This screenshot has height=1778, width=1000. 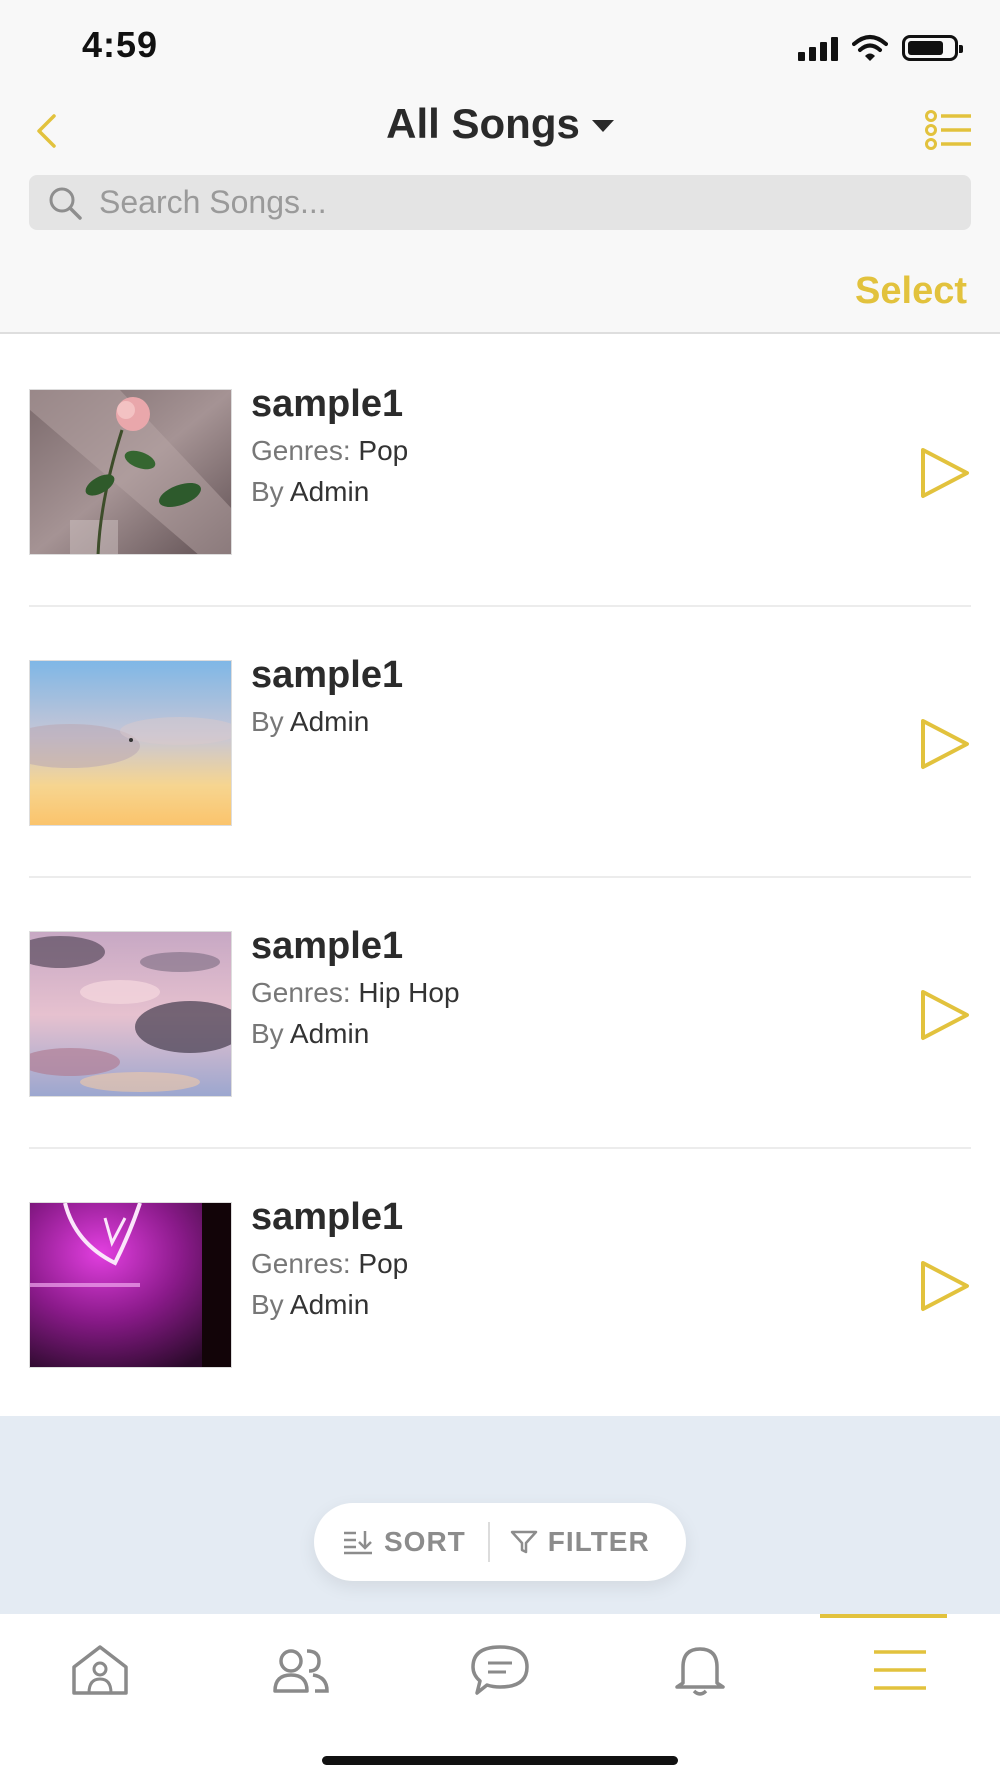 I want to click on people-icon, so click(x=301, y=1671).